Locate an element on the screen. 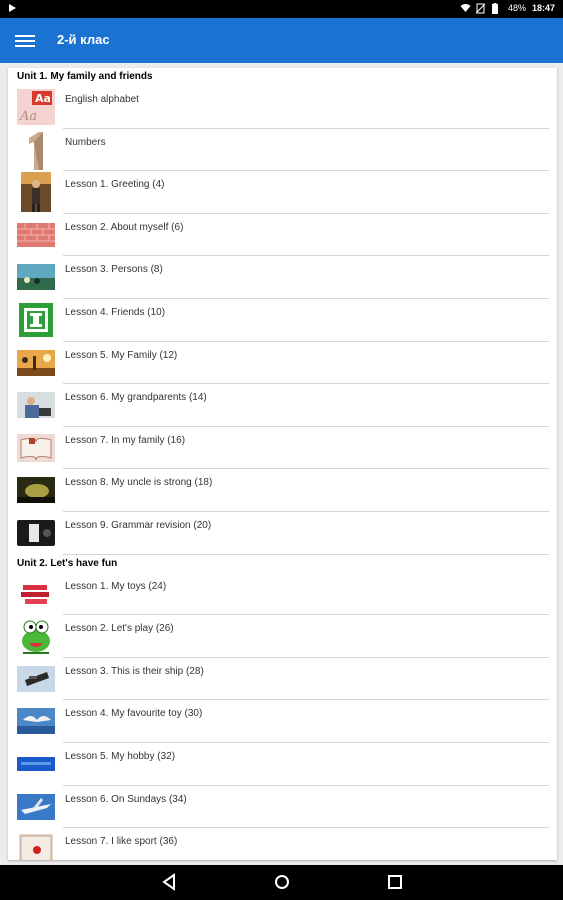 This screenshot has width=563, height=900. dark-landscape-thumbnail is located at coordinates (36, 490).